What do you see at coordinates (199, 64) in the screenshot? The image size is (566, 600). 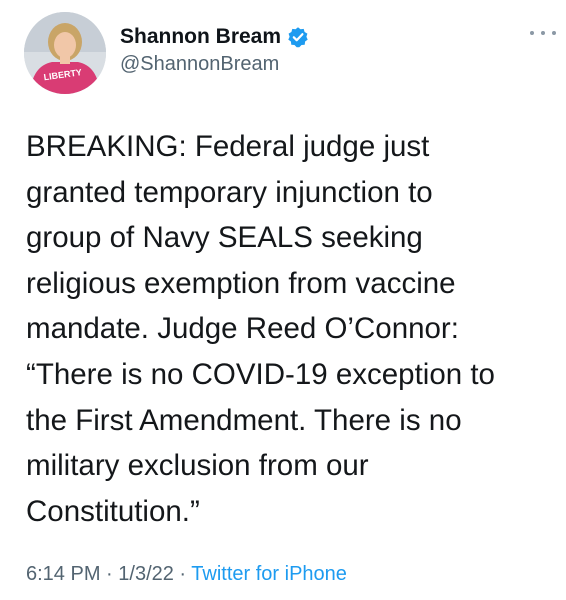 I see `author-handle: @ShannonBream` at bounding box center [199, 64].